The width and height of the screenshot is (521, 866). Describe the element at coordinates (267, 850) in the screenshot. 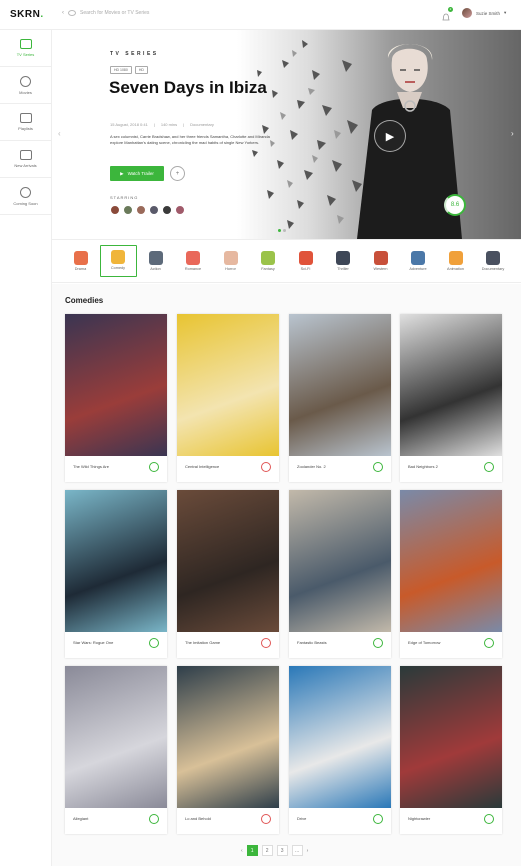

I see `page-button: 2` at that location.